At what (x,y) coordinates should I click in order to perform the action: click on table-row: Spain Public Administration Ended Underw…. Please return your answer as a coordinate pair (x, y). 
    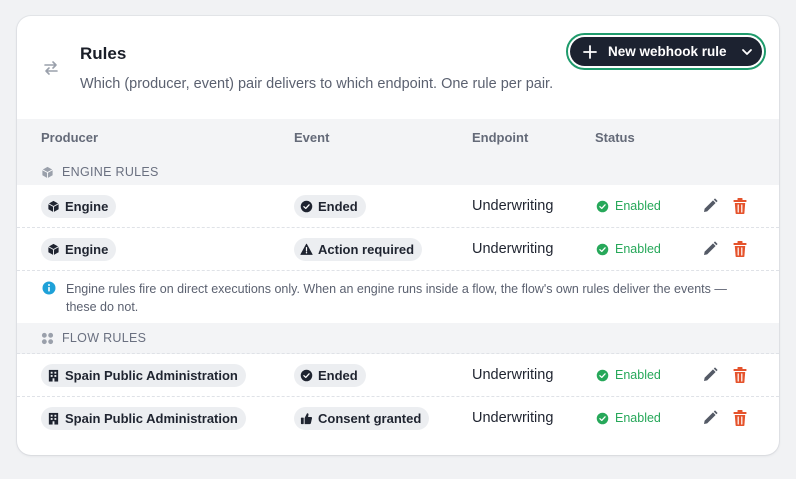
    Looking at the image, I should click on (398, 375).